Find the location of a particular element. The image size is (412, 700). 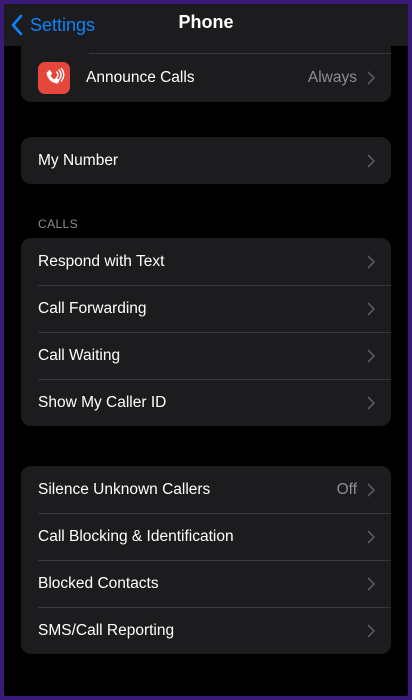

my-number-group: My Number is located at coordinates (206, 160).